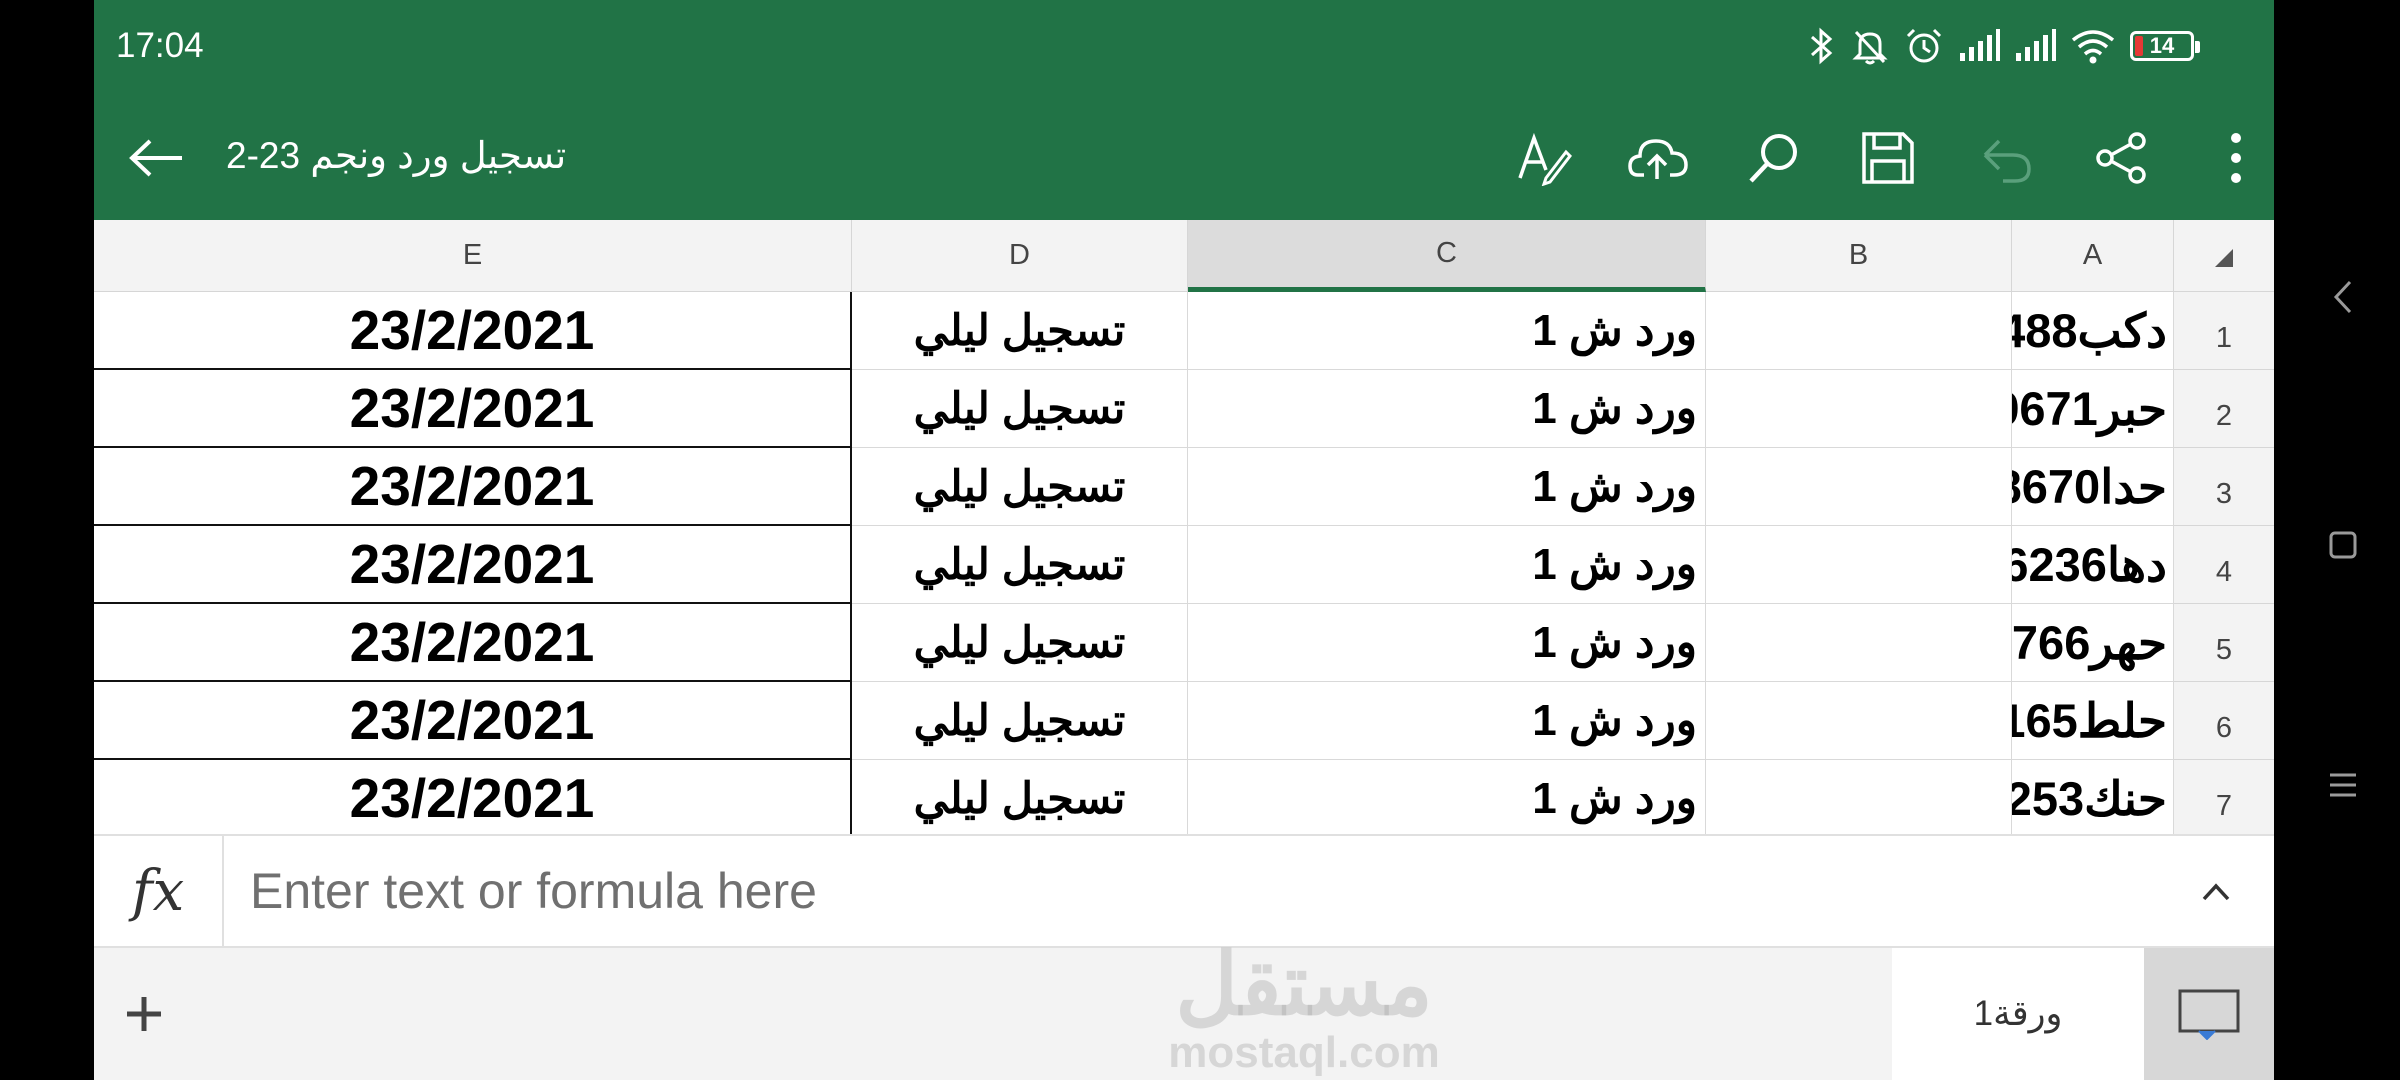 The height and width of the screenshot is (1080, 2400). What do you see at coordinates (473, 256) in the screenshot?
I see `column-header-e: E` at bounding box center [473, 256].